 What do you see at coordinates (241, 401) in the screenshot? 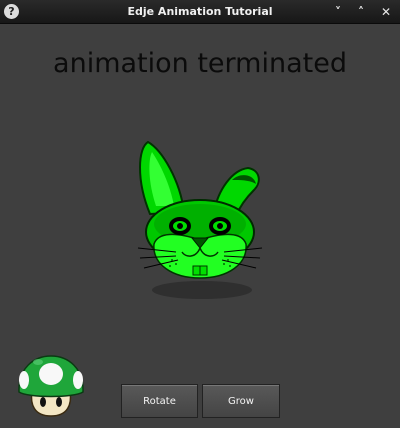
I see `grow-button: Grow` at bounding box center [241, 401].